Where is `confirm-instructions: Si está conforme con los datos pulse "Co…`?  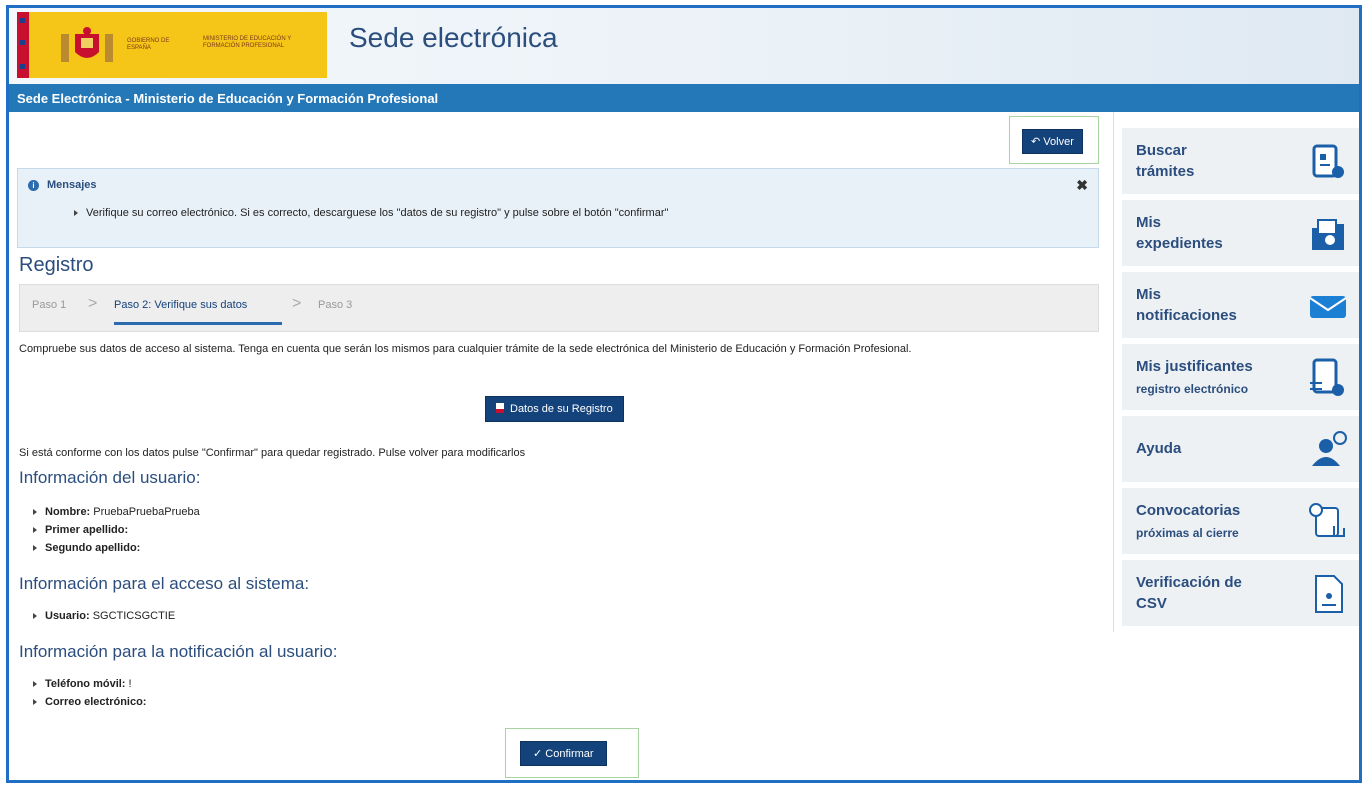
confirm-instructions: Si está conforme con los datos pulse "Co… is located at coordinates (272, 453).